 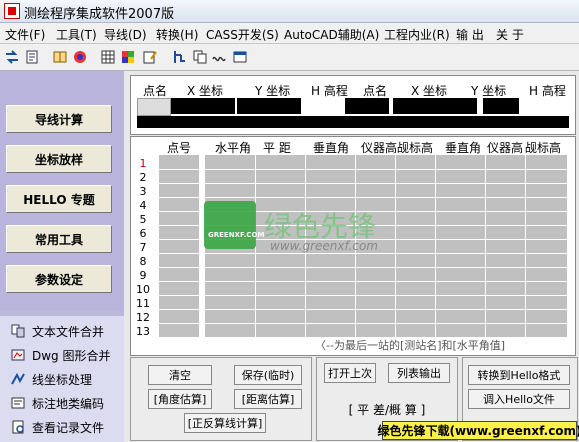 I want to click on grid-header: 点号, so click(x=179, y=148).